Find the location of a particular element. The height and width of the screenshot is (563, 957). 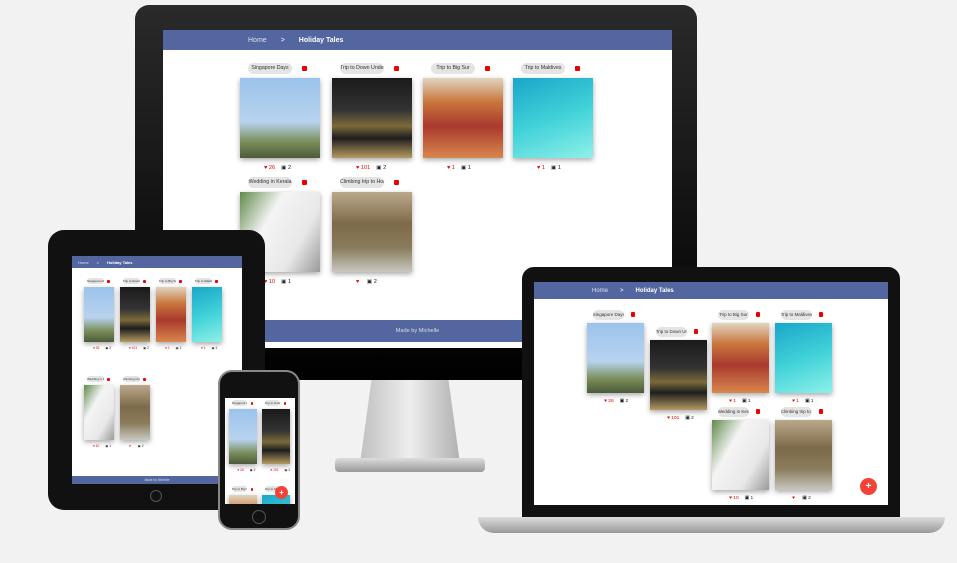

like-count: 101 is located at coordinates (276, 469).